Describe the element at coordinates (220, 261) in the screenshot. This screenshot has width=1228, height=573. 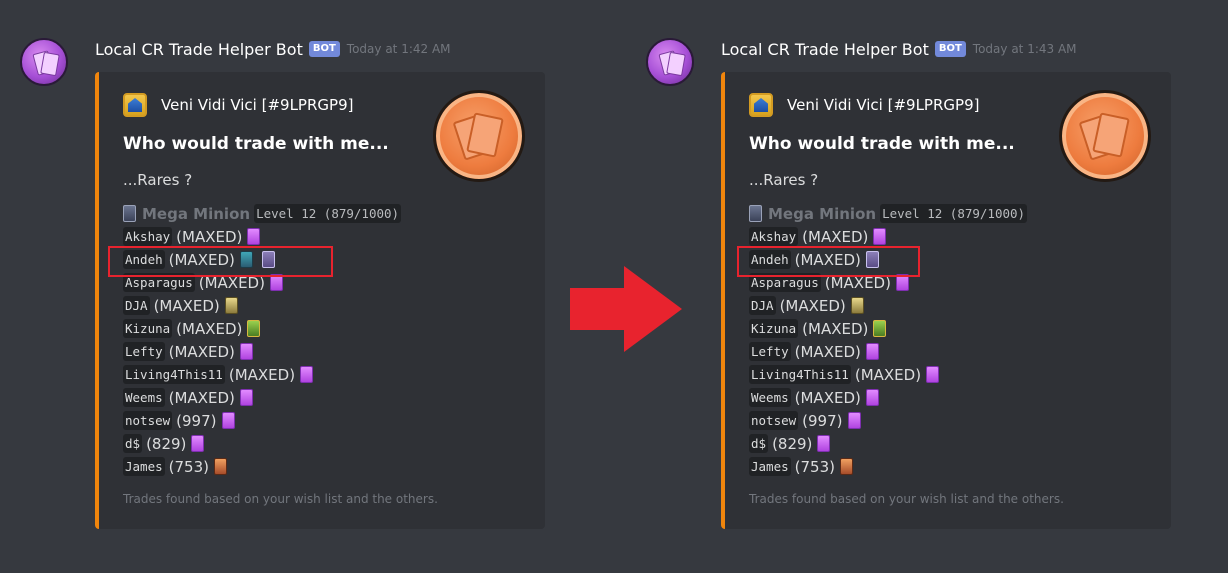
I see `highlight-box-before` at that location.